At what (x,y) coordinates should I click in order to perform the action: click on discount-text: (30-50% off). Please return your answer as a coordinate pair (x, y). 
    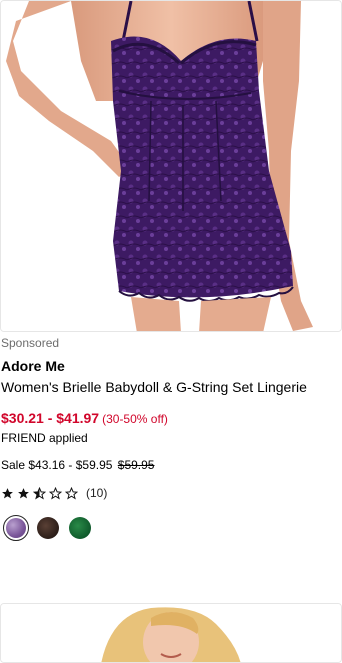
    Looking at the image, I should click on (135, 419).